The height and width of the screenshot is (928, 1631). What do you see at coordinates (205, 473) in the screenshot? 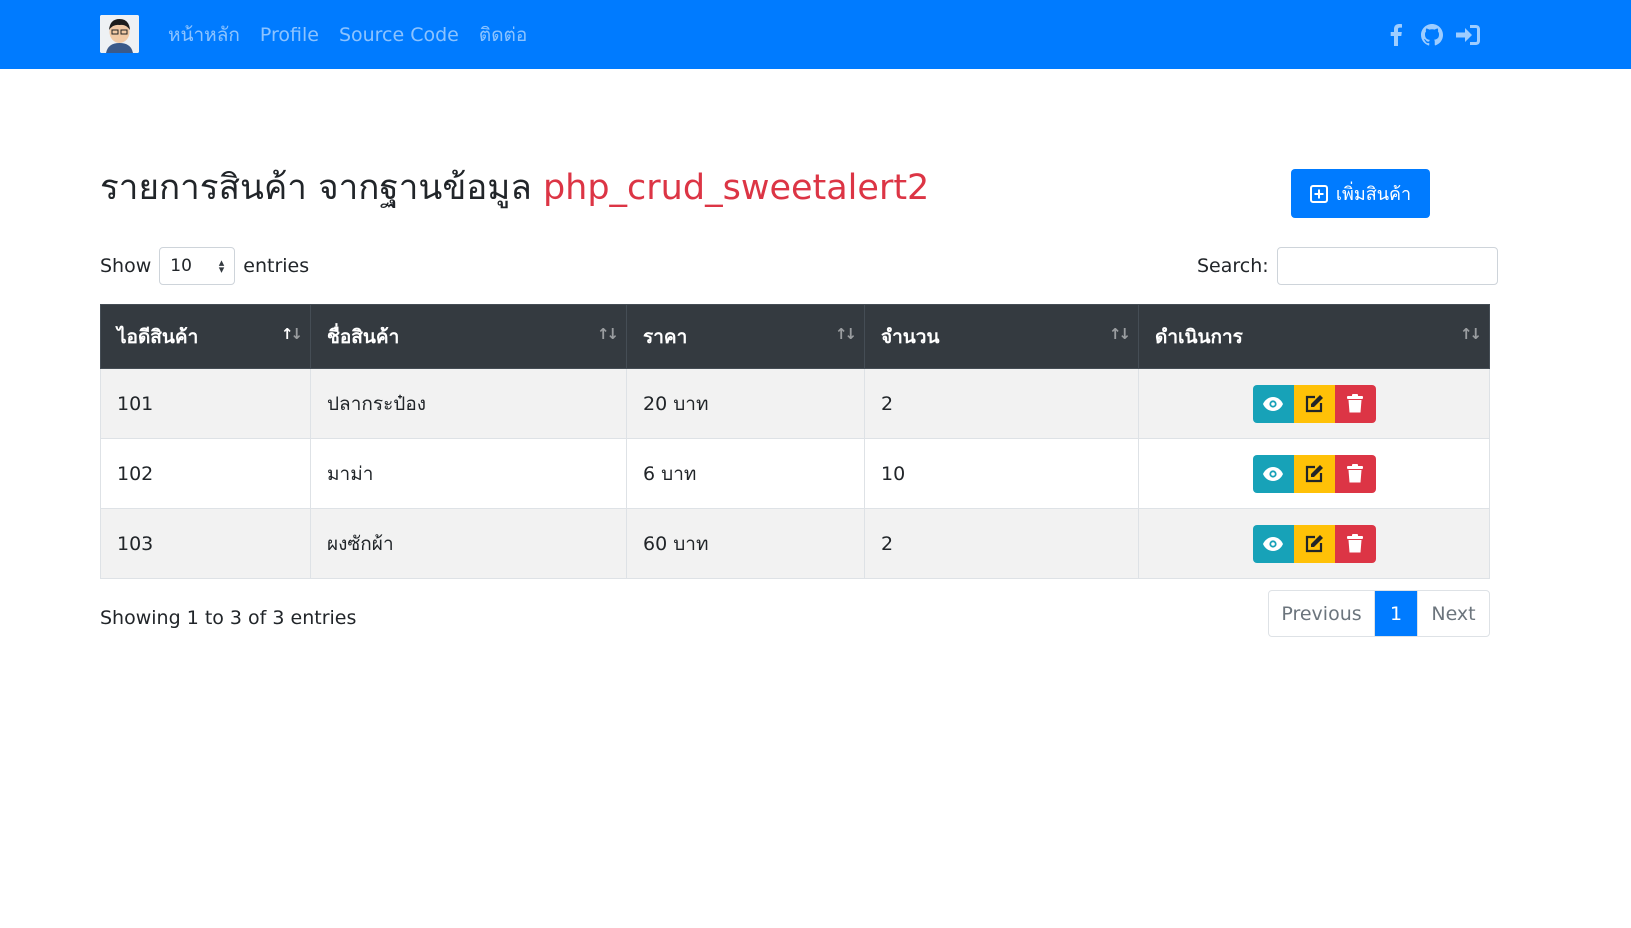
I see `cell-id: 102` at bounding box center [205, 473].